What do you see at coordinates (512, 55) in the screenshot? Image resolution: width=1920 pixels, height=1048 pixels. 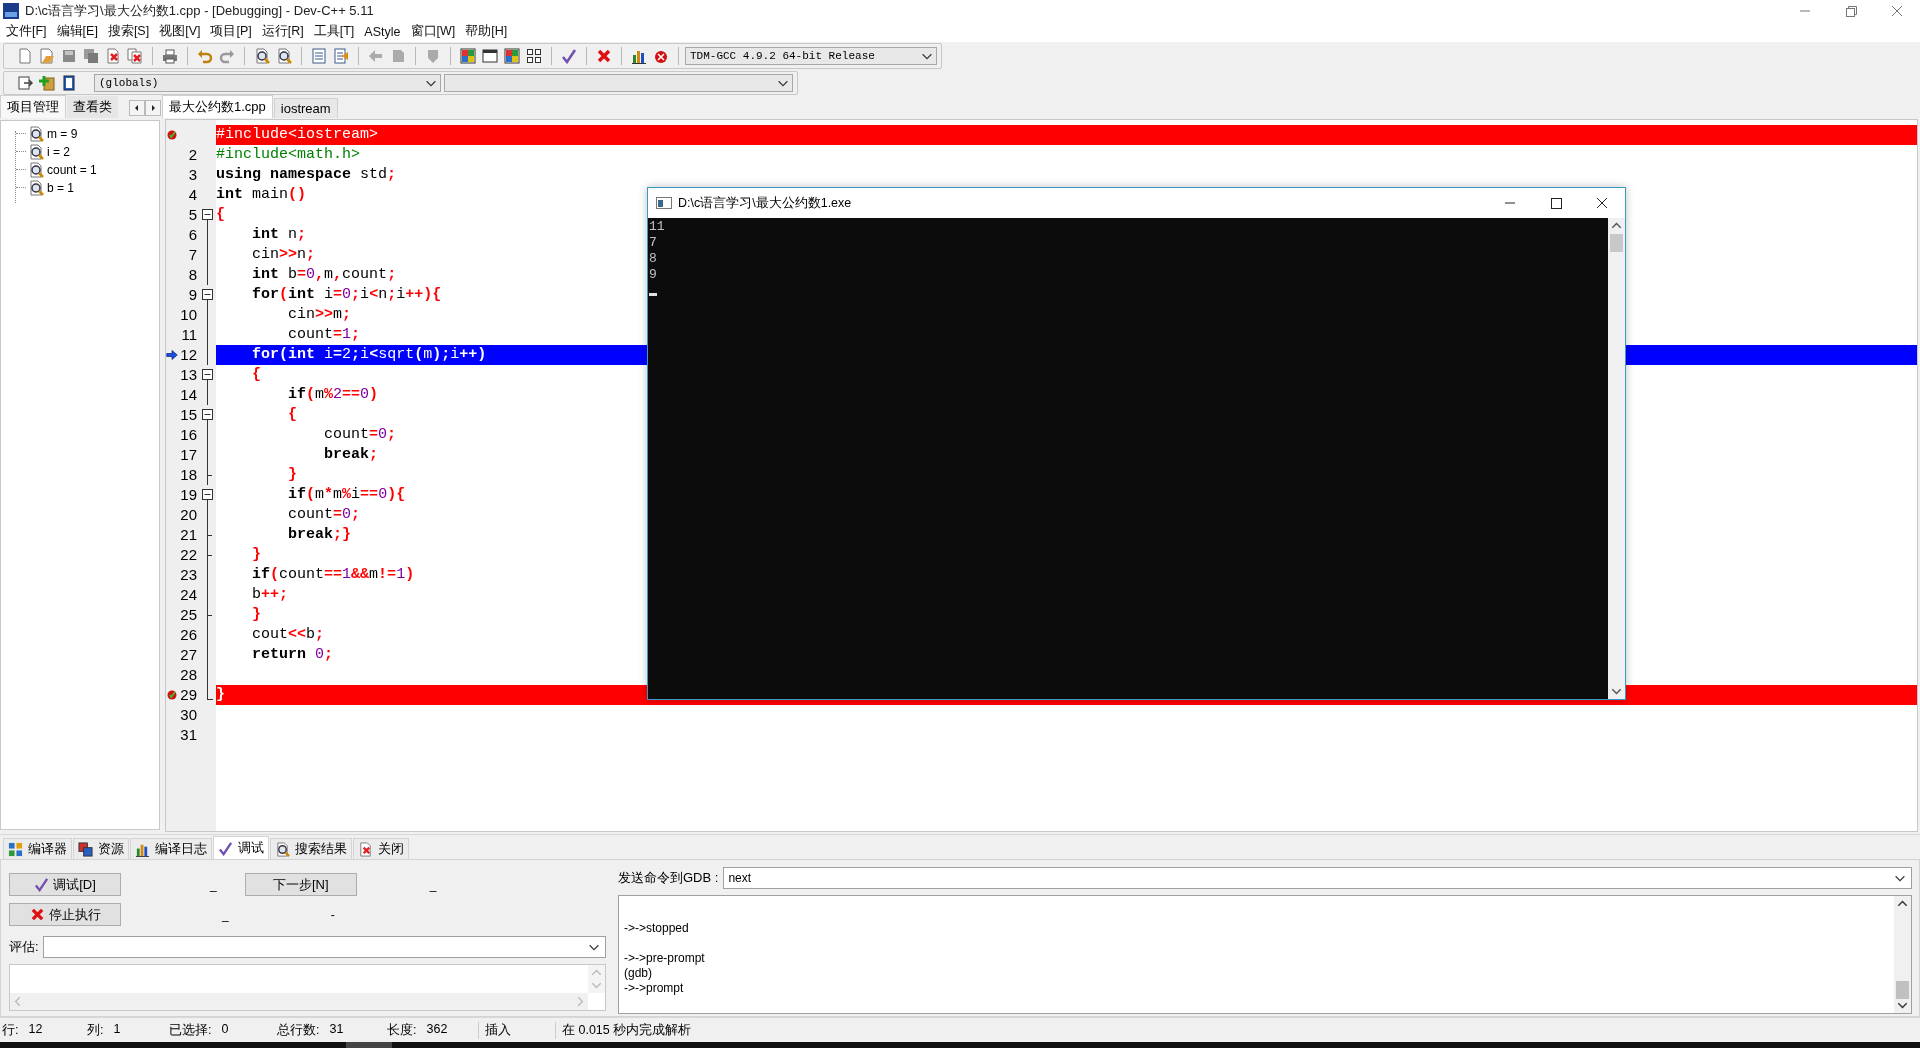 I see `tiles-icon` at bounding box center [512, 55].